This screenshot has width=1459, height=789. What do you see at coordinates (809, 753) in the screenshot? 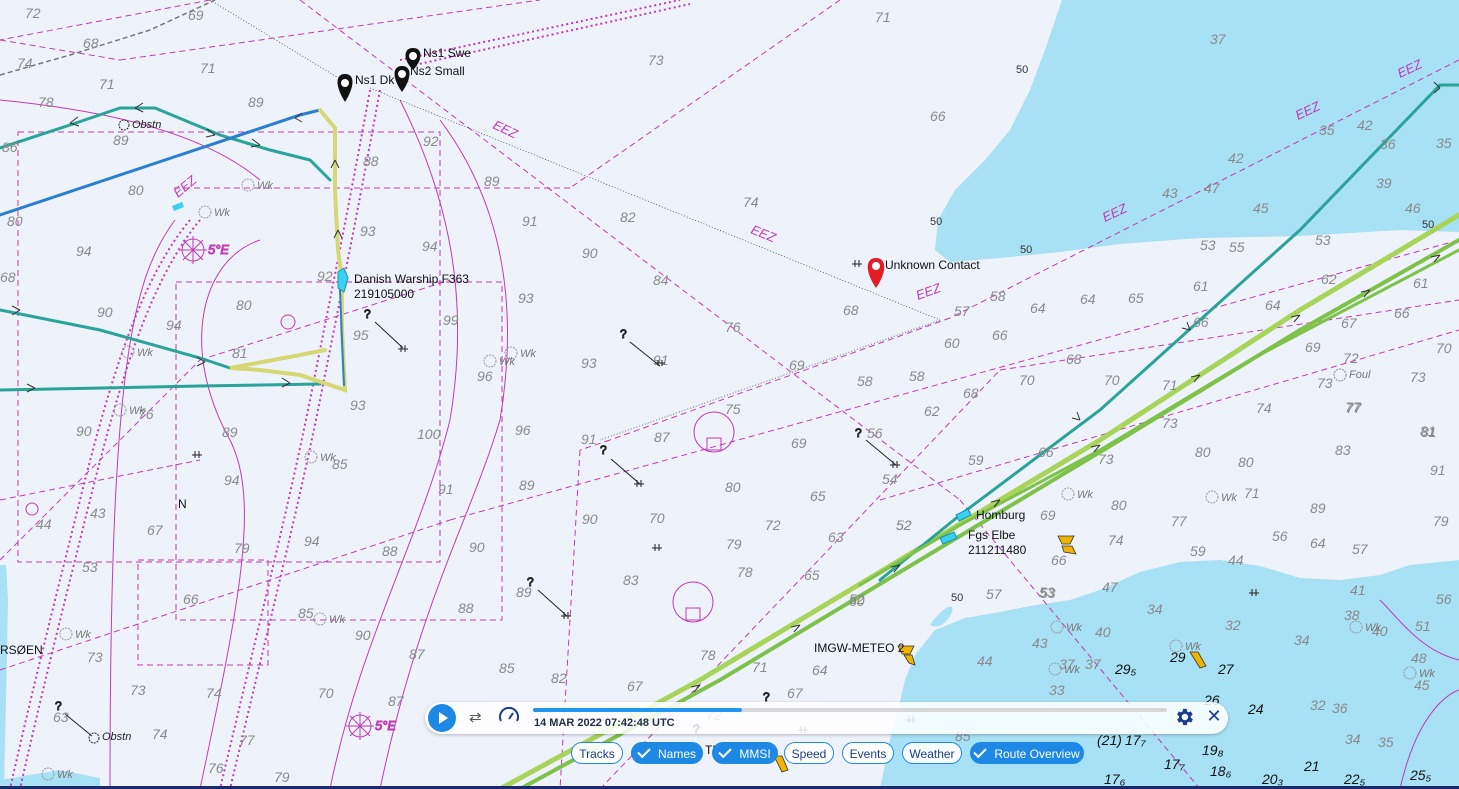
I see `chip-speed: Speed` at bounding box center [809, 753].